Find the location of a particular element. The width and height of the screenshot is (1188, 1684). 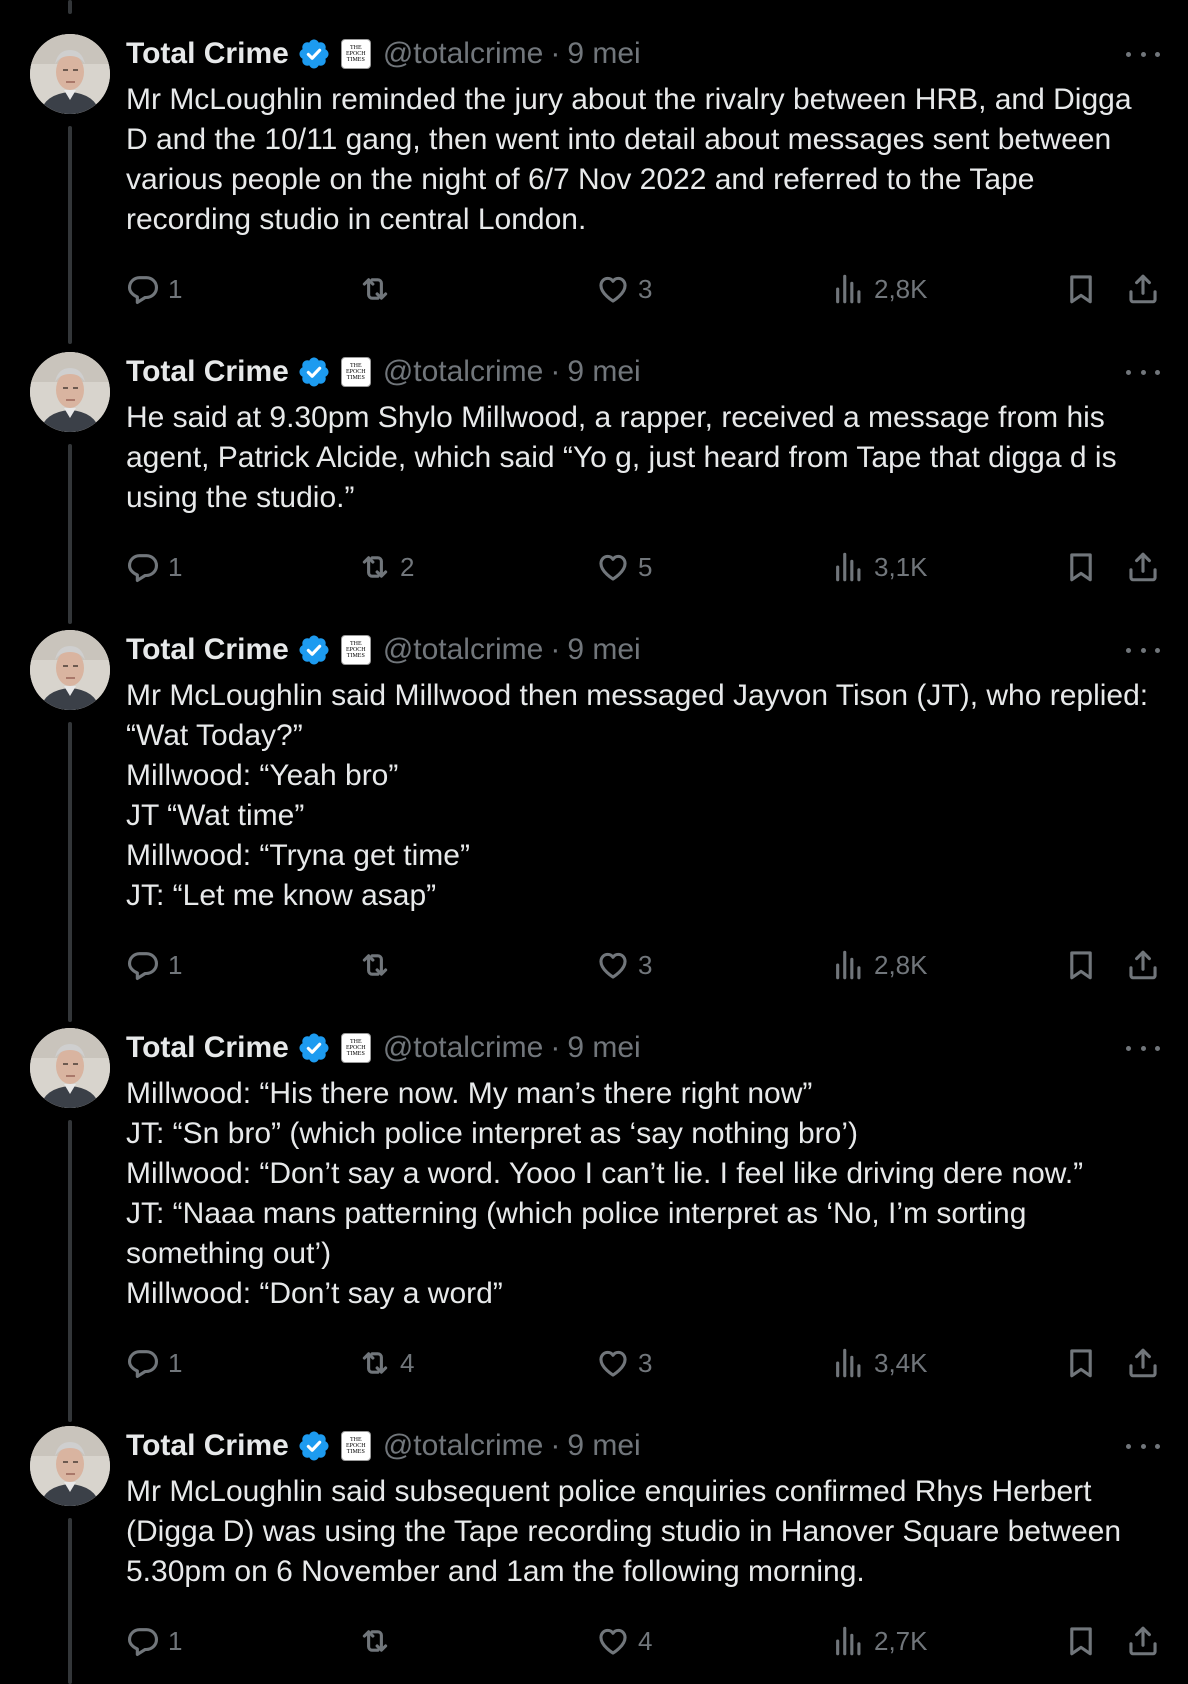

views-button: 3,1K is located at coordinates (880, 567).